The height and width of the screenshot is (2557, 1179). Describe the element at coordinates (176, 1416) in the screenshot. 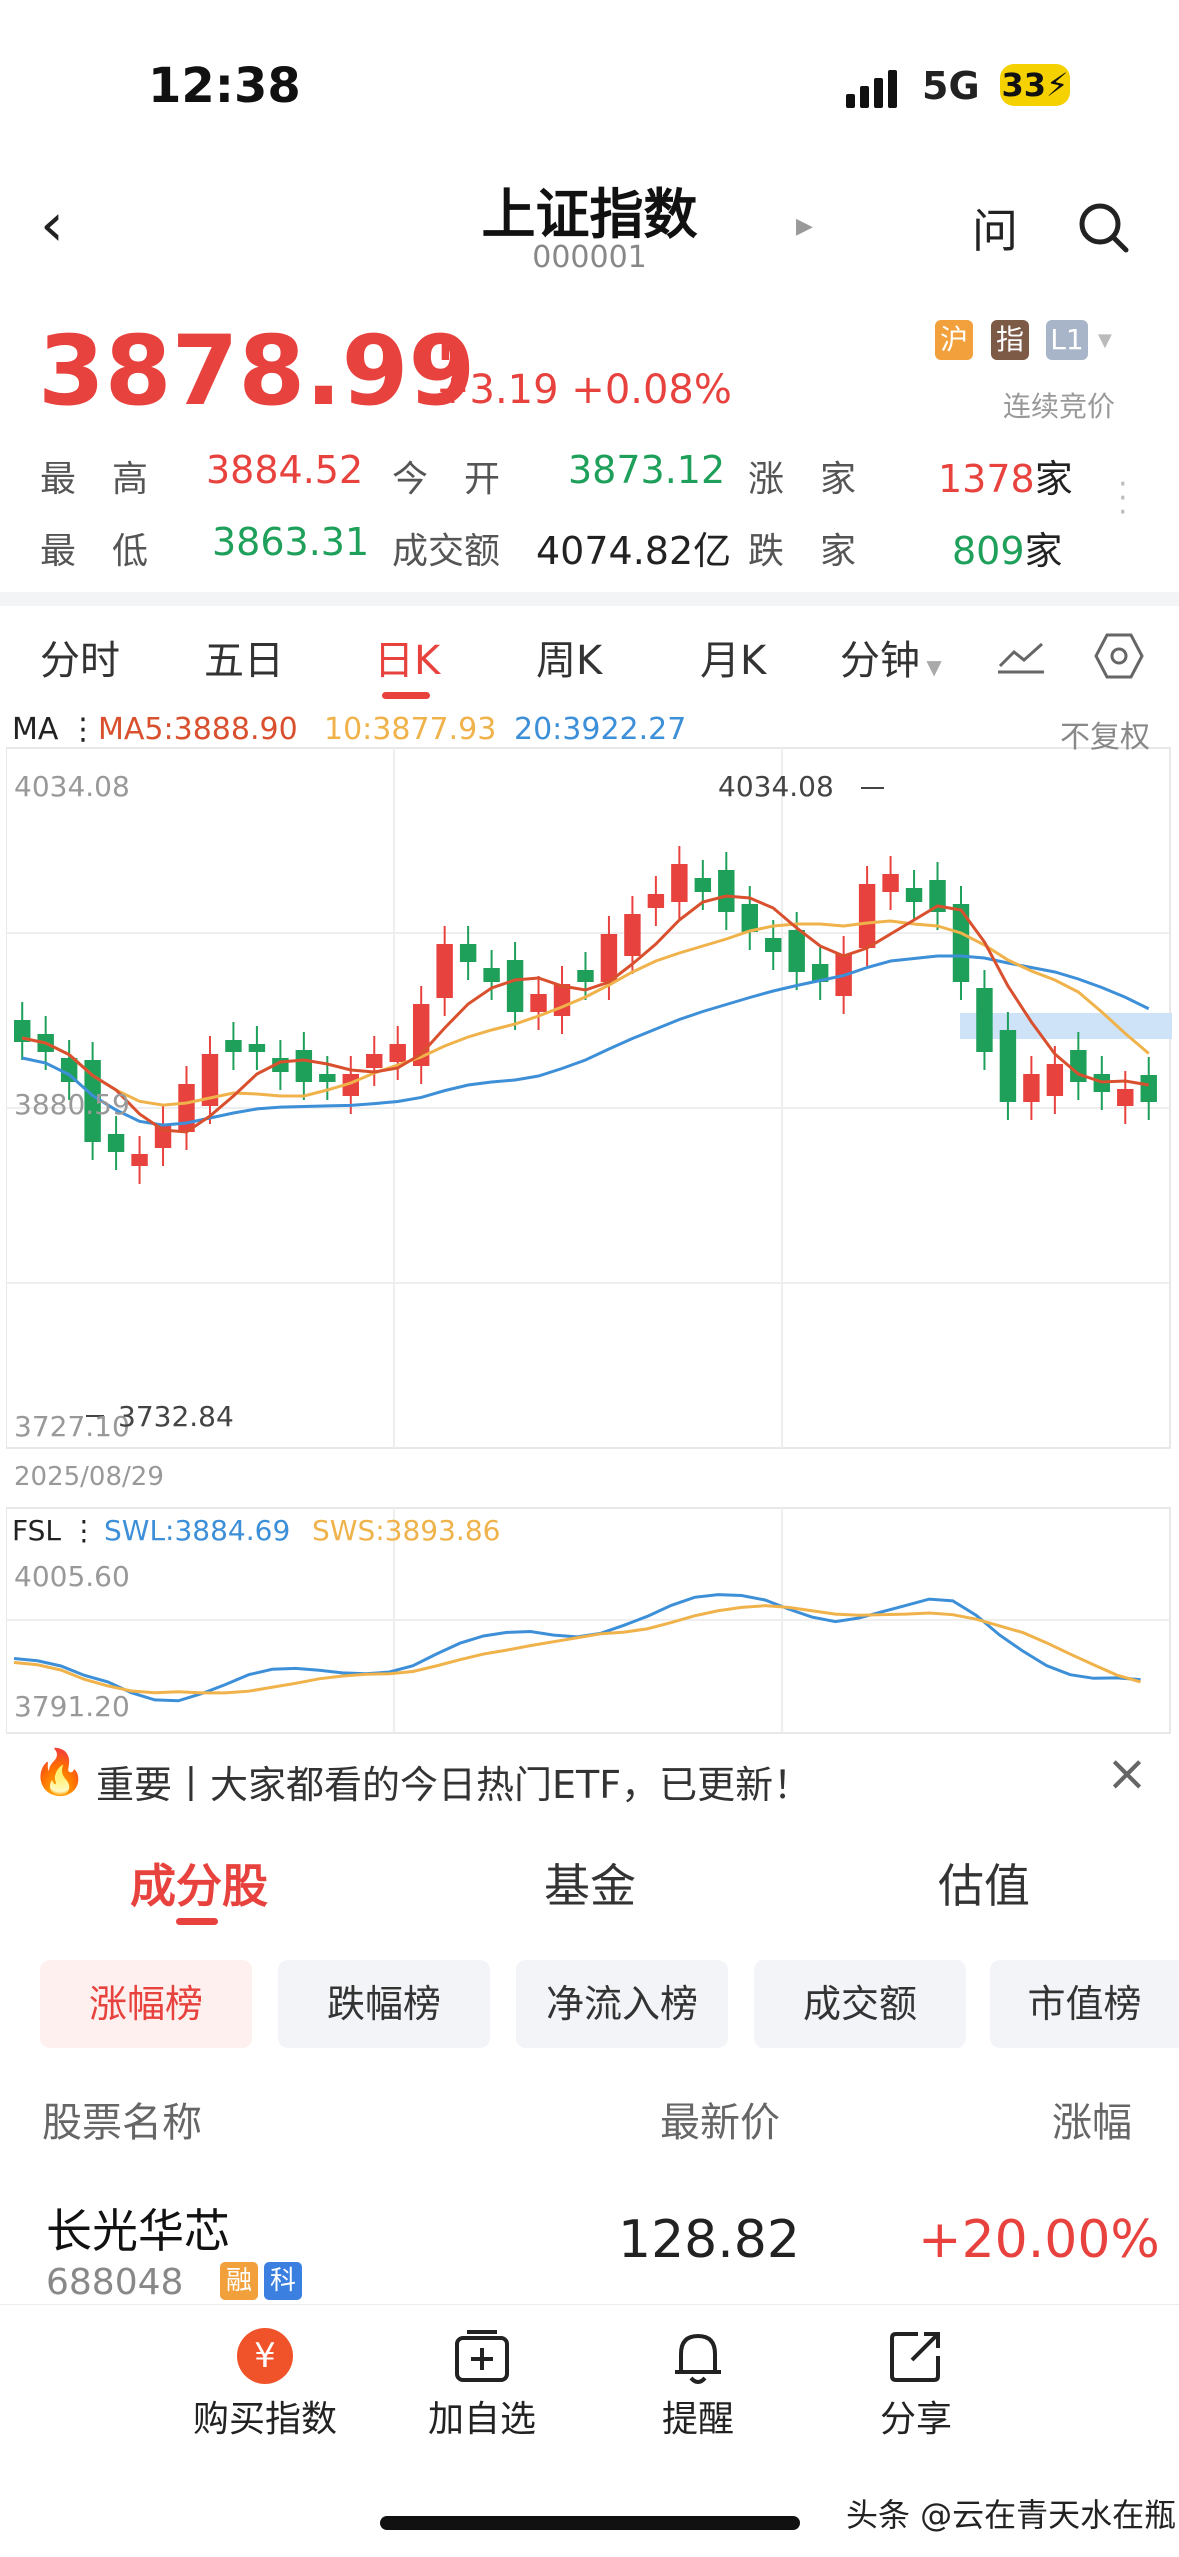

I see `low-marker: 3732.84` at that location.